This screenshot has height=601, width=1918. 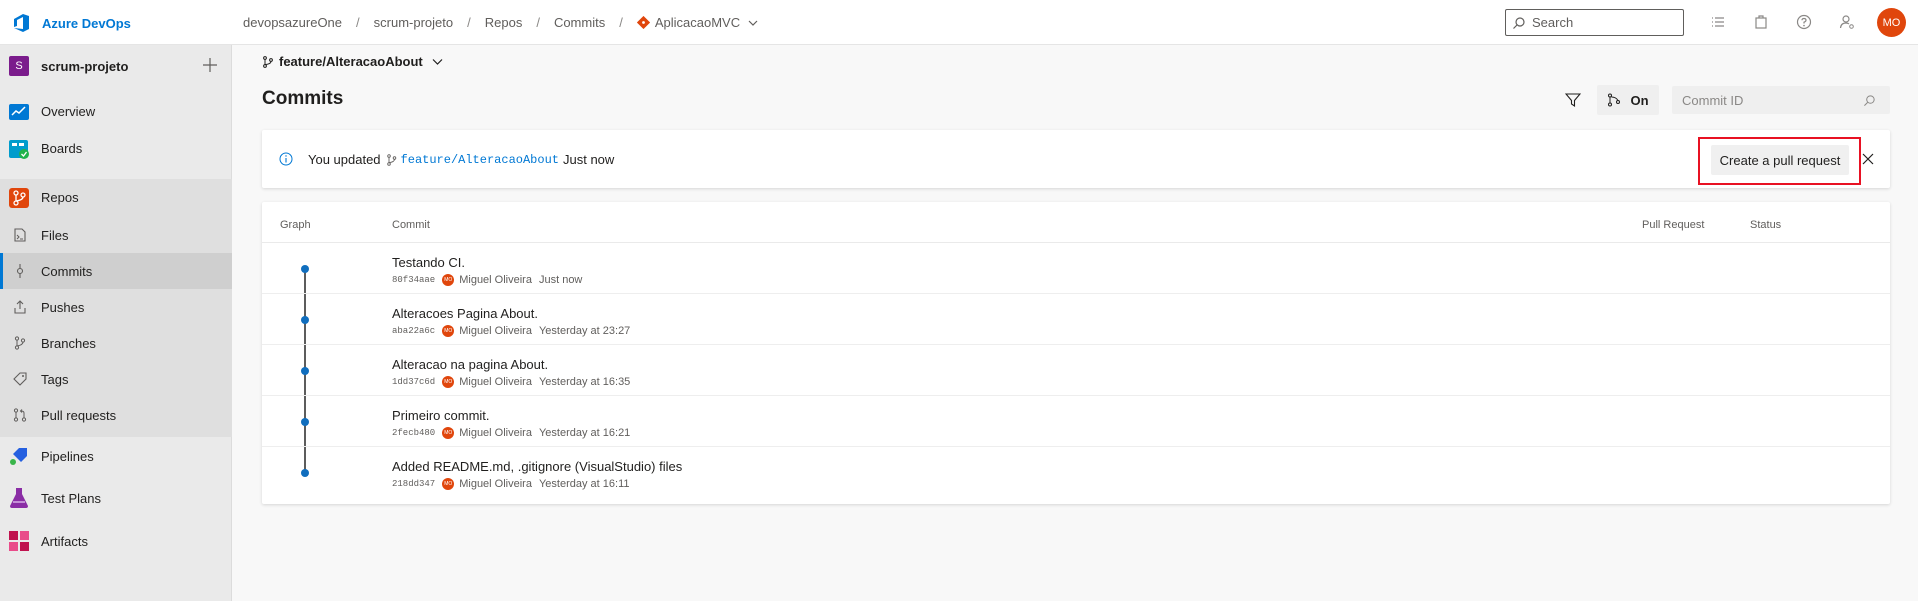 I want to click on commit-id-search, so click(x=1781, y=100).